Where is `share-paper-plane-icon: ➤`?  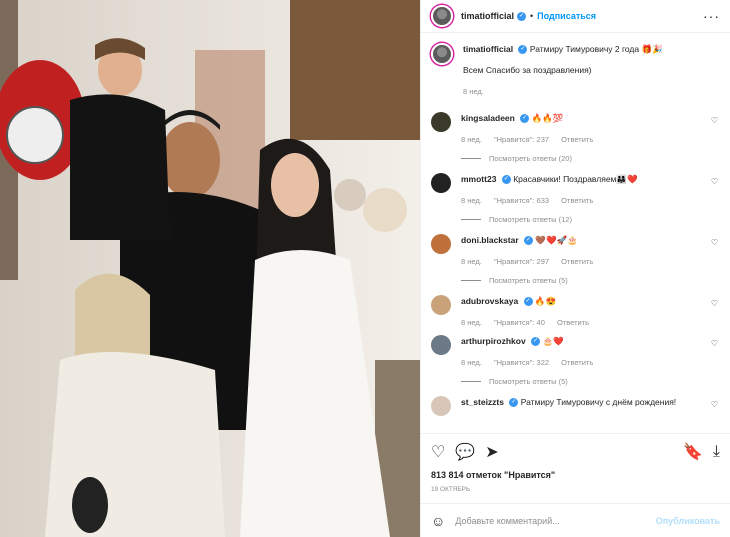 share-paper-plane-icon: ➤ is located at coordinates (491, 452).